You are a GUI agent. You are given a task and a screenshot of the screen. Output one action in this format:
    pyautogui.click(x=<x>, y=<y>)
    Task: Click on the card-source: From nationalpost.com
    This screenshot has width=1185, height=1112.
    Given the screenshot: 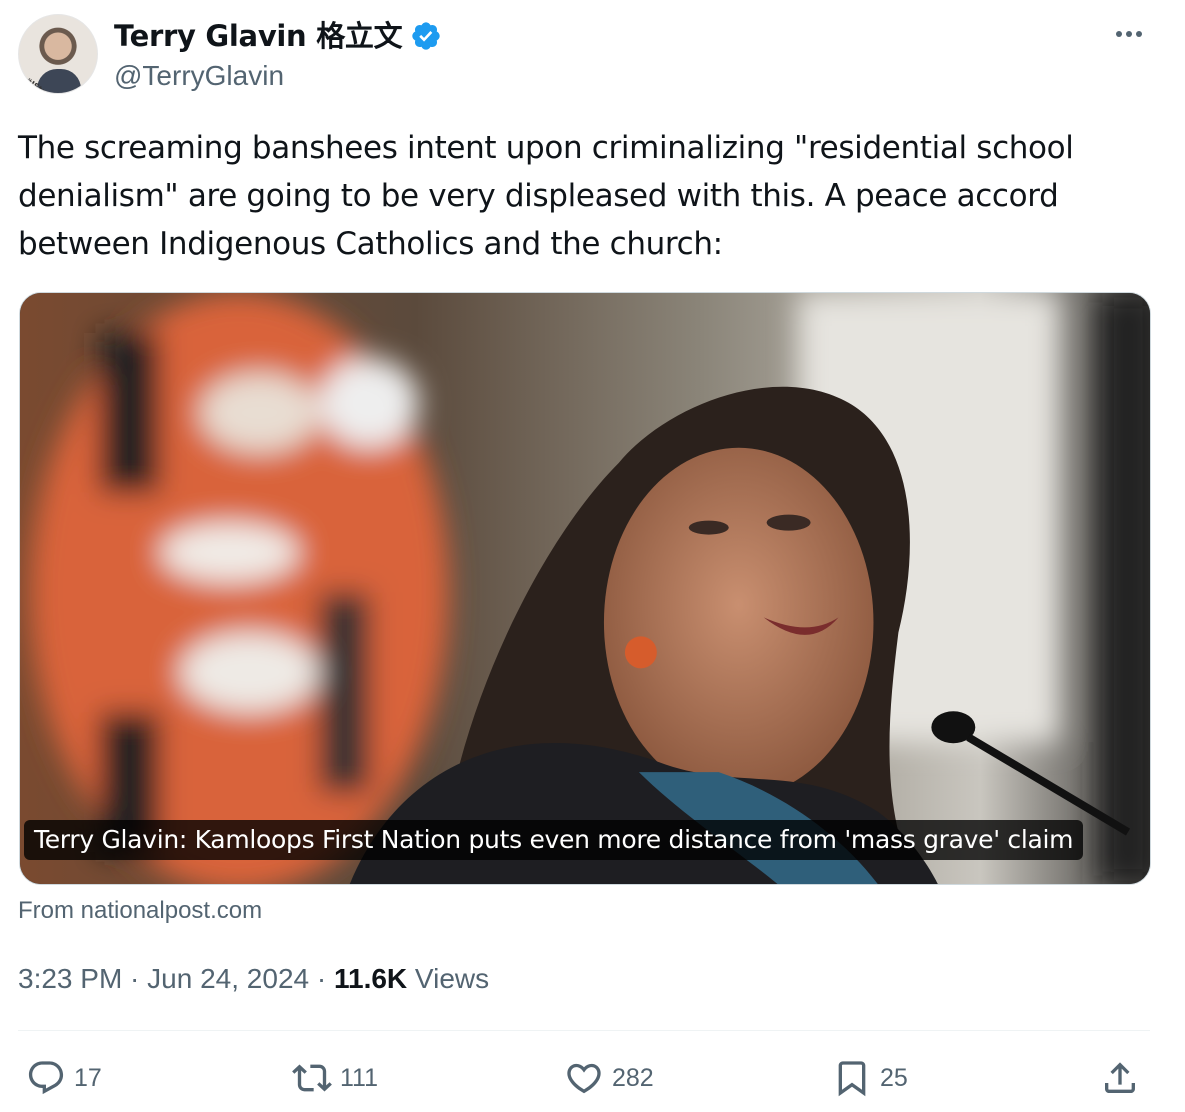 What is the action you would take?
    pyautogui.click(x=140, y=911)
    